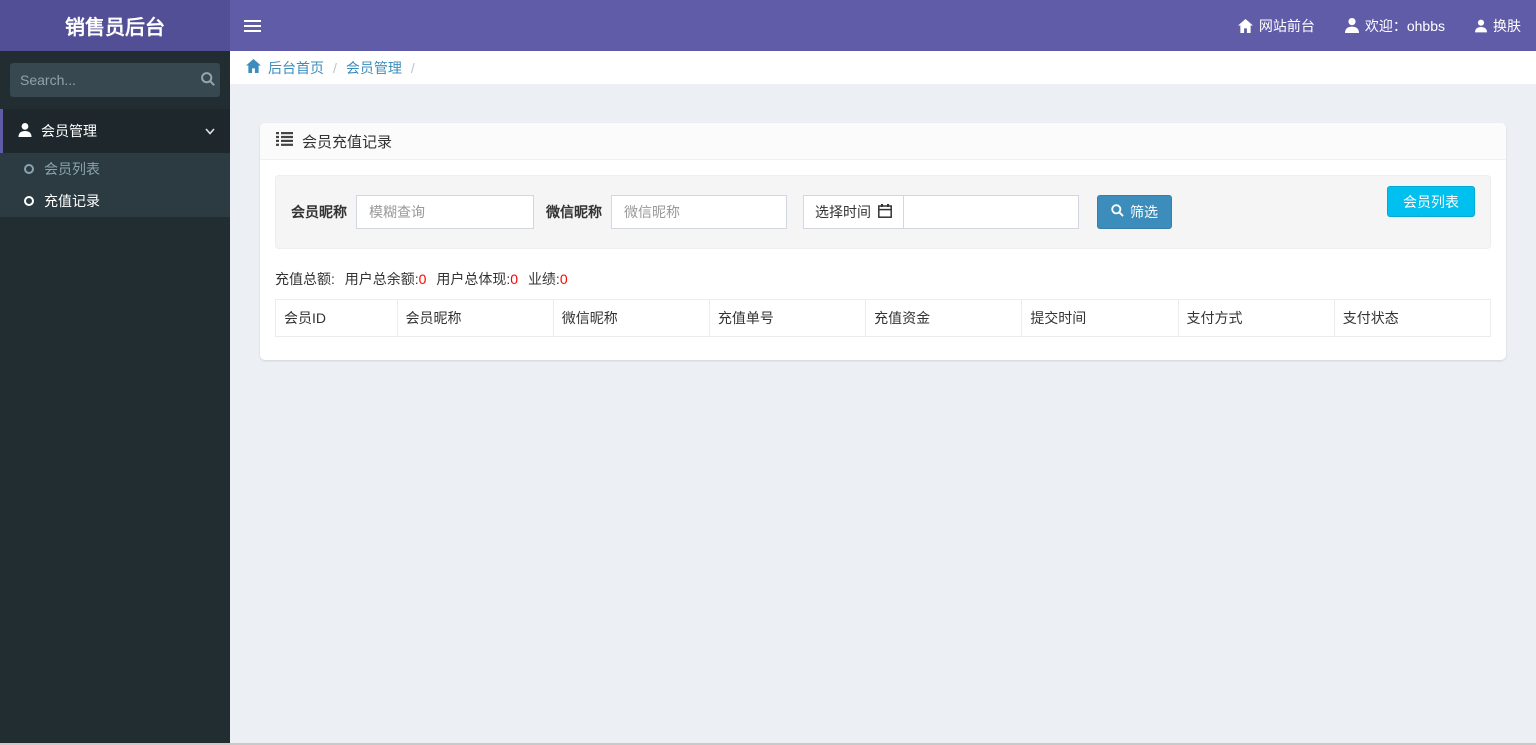  I want to click on time-input, so click(991, 212).